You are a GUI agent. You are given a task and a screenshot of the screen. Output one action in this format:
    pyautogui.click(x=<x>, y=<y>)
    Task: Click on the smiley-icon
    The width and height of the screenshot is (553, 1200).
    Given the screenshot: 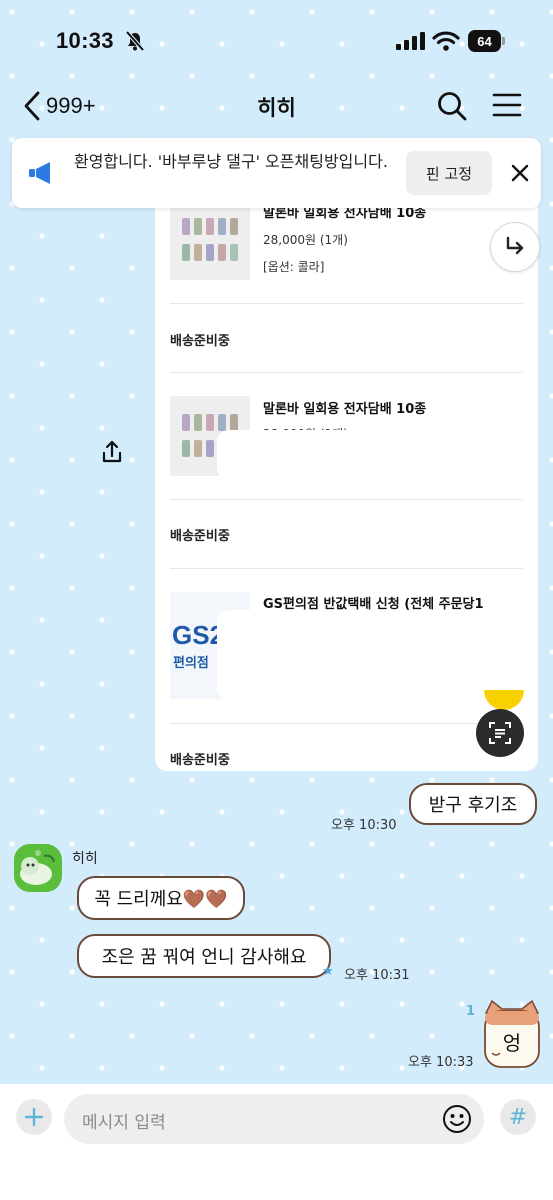 What is the action you would take?
    pyautogui.click(x=457, y=1119)
    